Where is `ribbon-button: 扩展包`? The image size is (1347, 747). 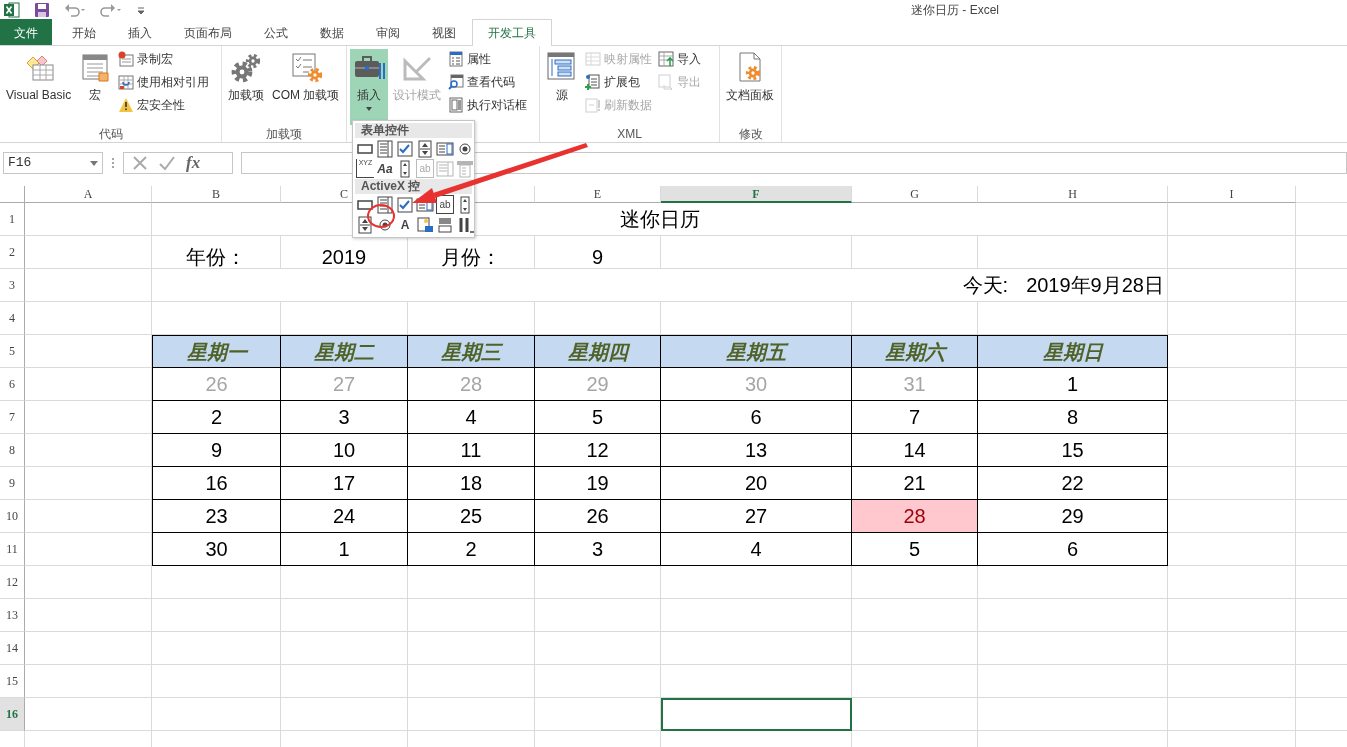
ribbon-button: 扩展包 is located at coordinates (618, 82).